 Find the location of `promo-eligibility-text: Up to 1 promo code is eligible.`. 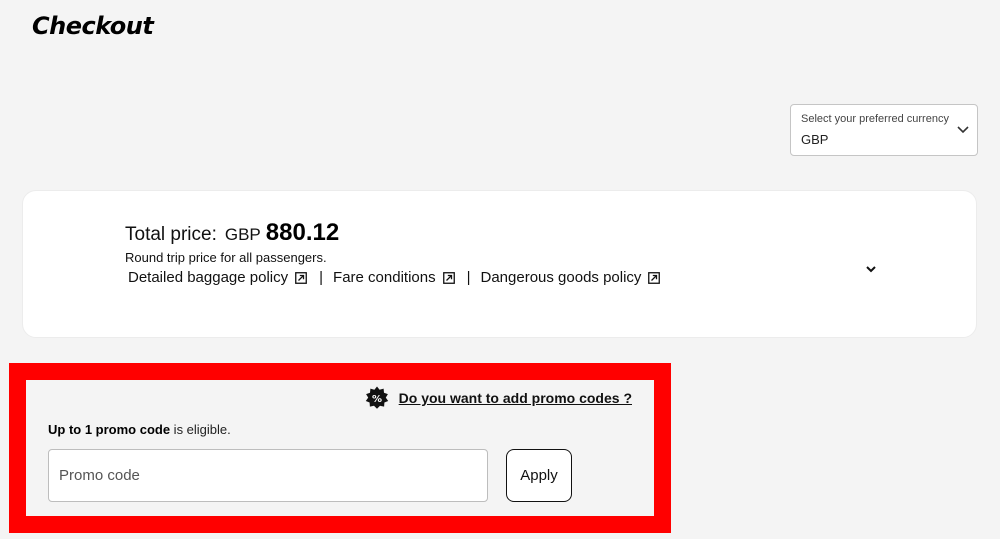

promo-eligibility-text: Up to 1 promo code is eligible. is located at coordinates (139, 429).